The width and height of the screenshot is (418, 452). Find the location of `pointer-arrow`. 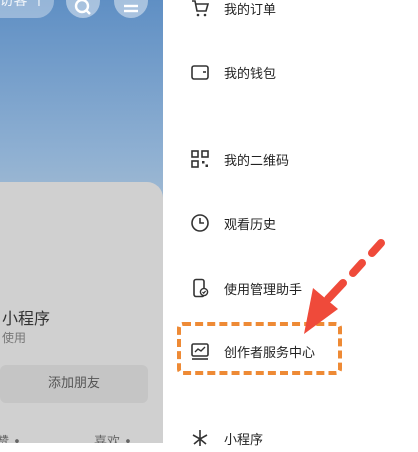

pointer-arrow is located at coordinates (344, 286).